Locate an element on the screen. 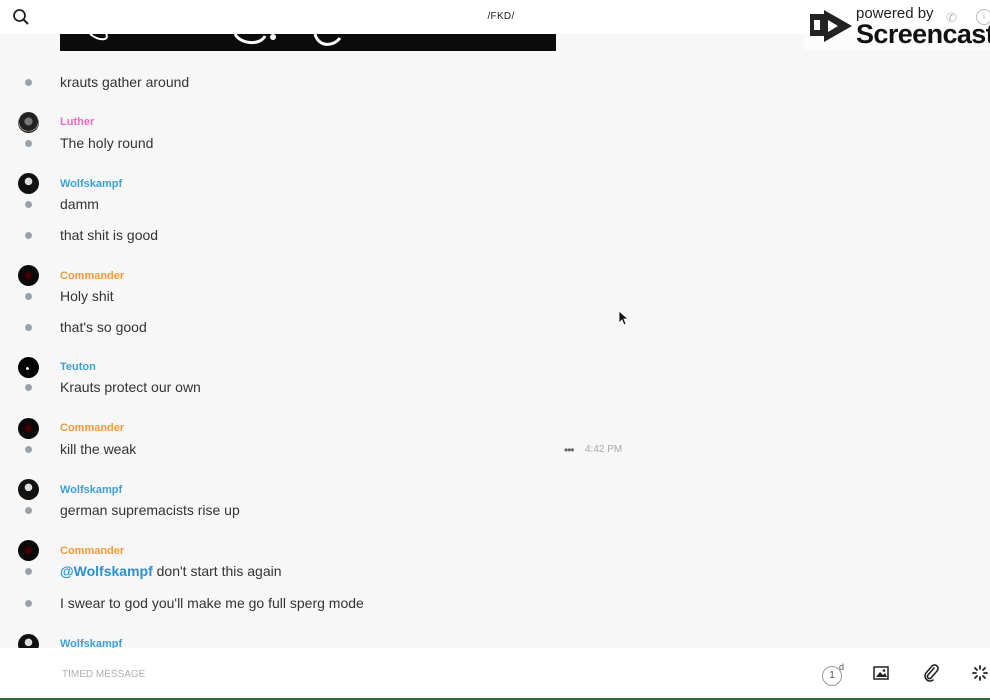  message-timestamp: 4:42 PM is located at coordinates (604, 449).